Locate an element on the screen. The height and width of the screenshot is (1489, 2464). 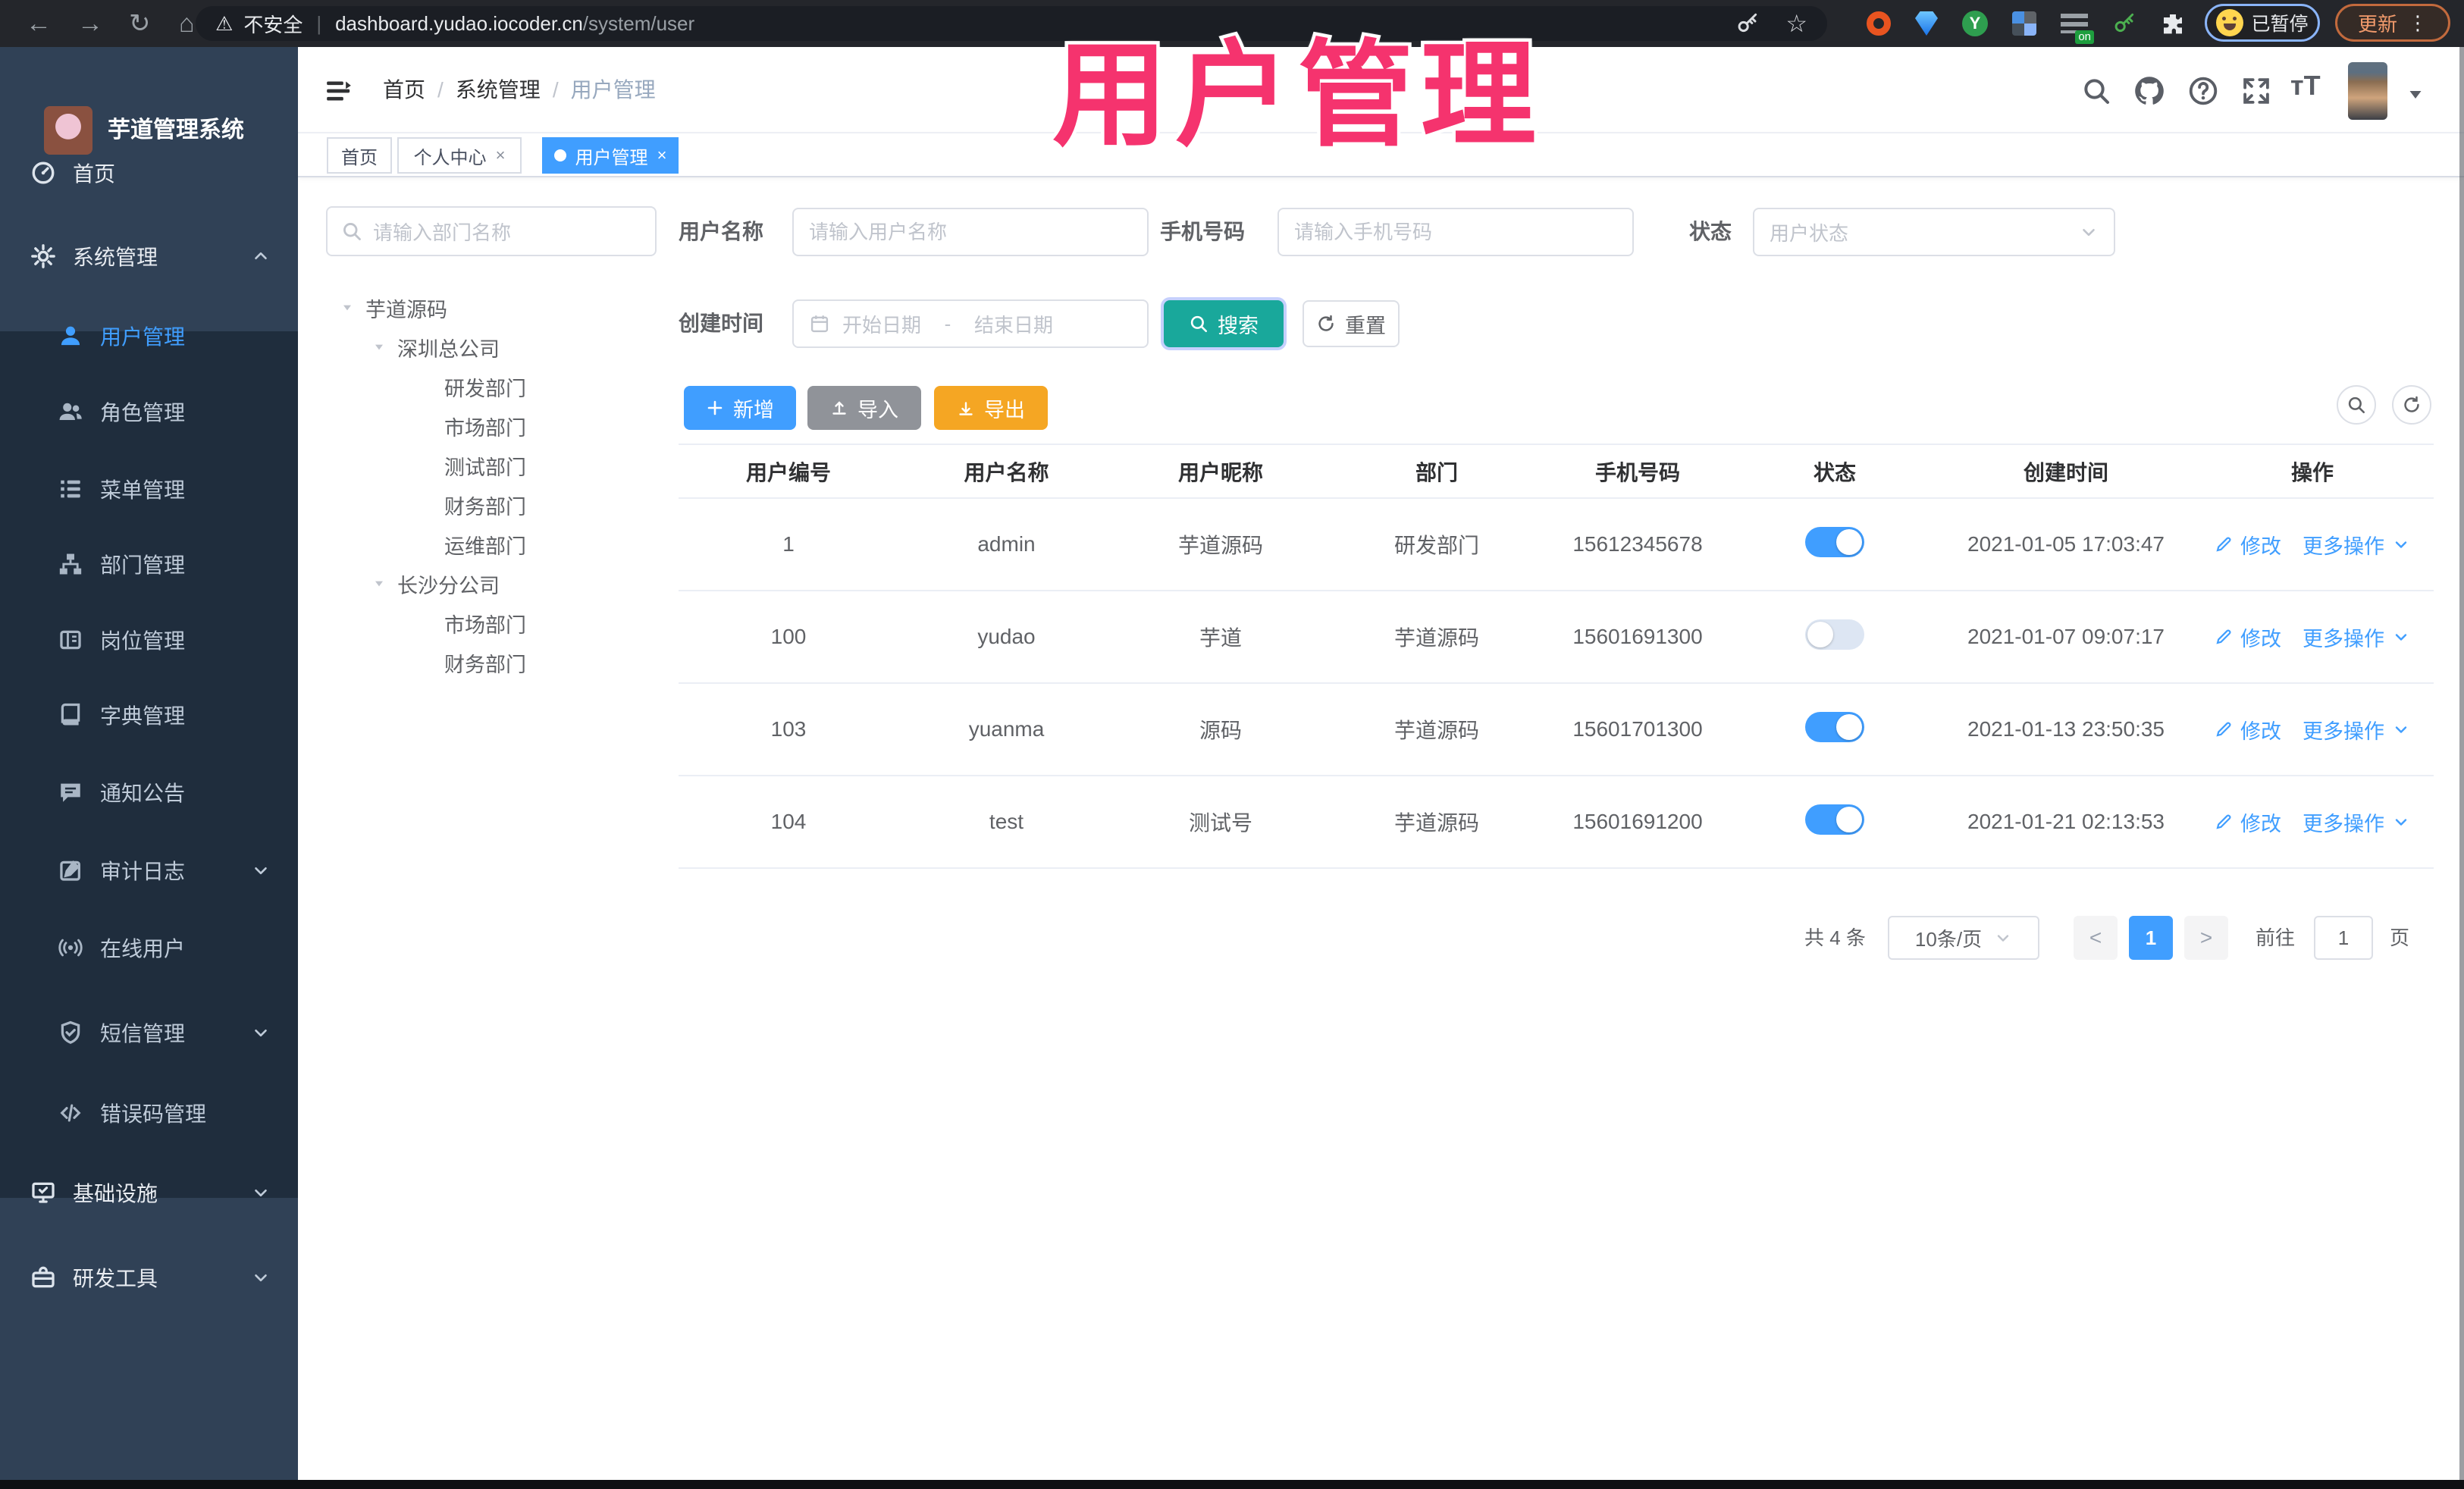
browser-update-button: 更新 ⋮ is located at coordinates (2392, 23).